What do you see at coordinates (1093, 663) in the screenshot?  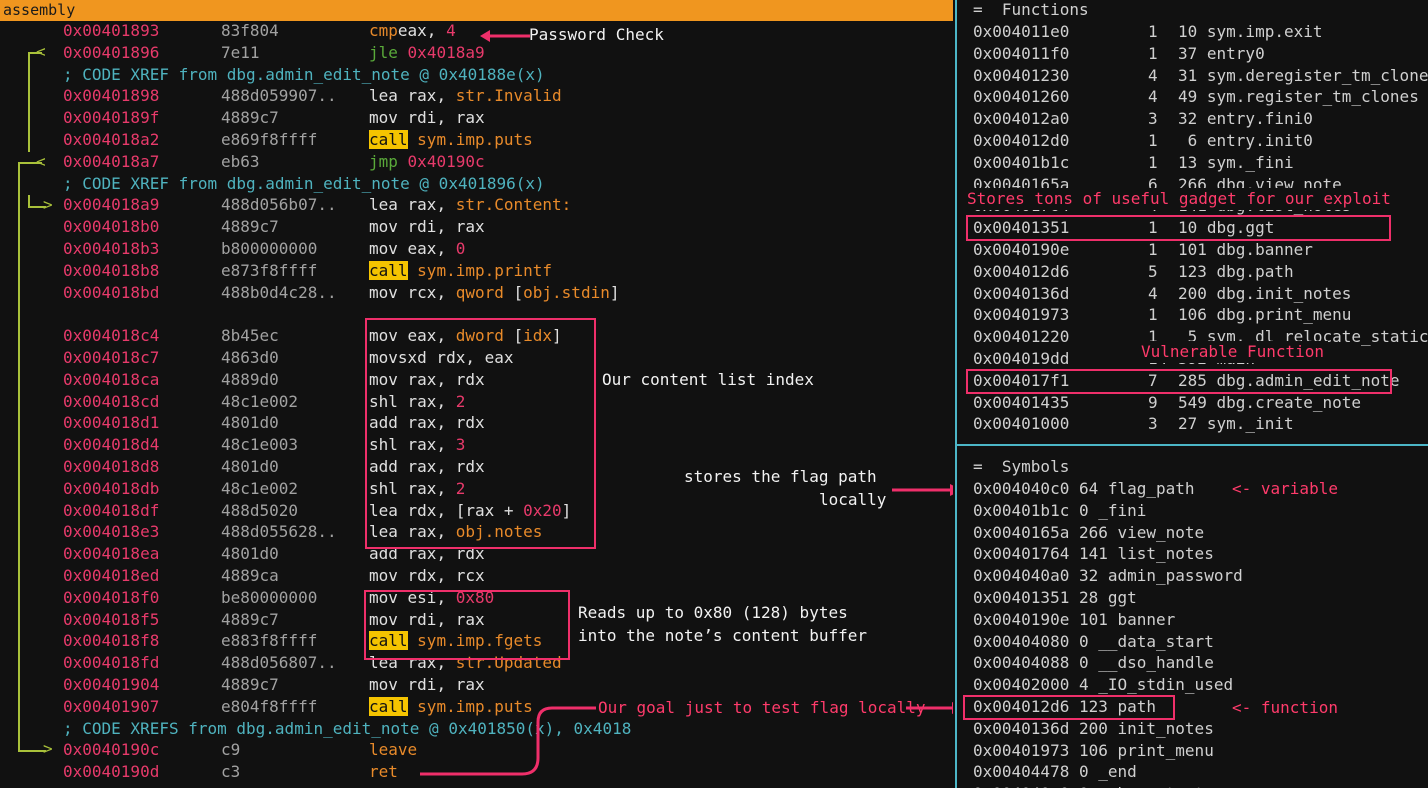 I see `symbol-row: 0x00404088 0 __dso_handle` at bounding box center [1093, 663].